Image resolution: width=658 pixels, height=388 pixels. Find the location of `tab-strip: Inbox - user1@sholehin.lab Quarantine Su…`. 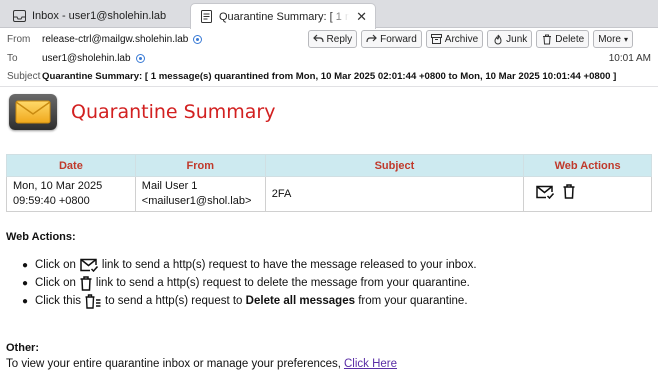

tab-strip: Inbox - user1@sholehin.lab Quarantine Su… is located at coordinates (329, 14).